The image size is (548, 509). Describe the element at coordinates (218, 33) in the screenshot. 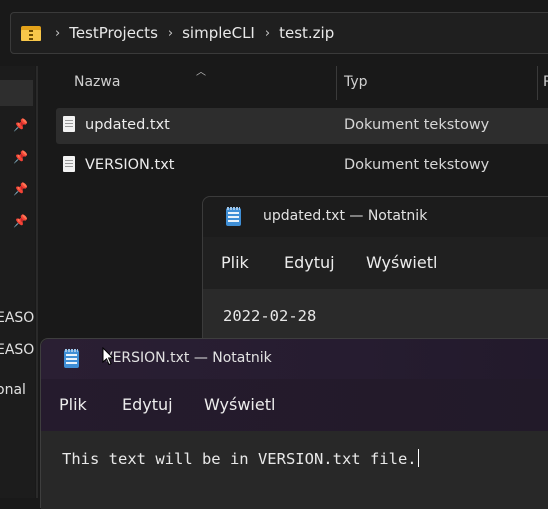

I see `breadcrumb-simplecli: simpleCLI` at that location.